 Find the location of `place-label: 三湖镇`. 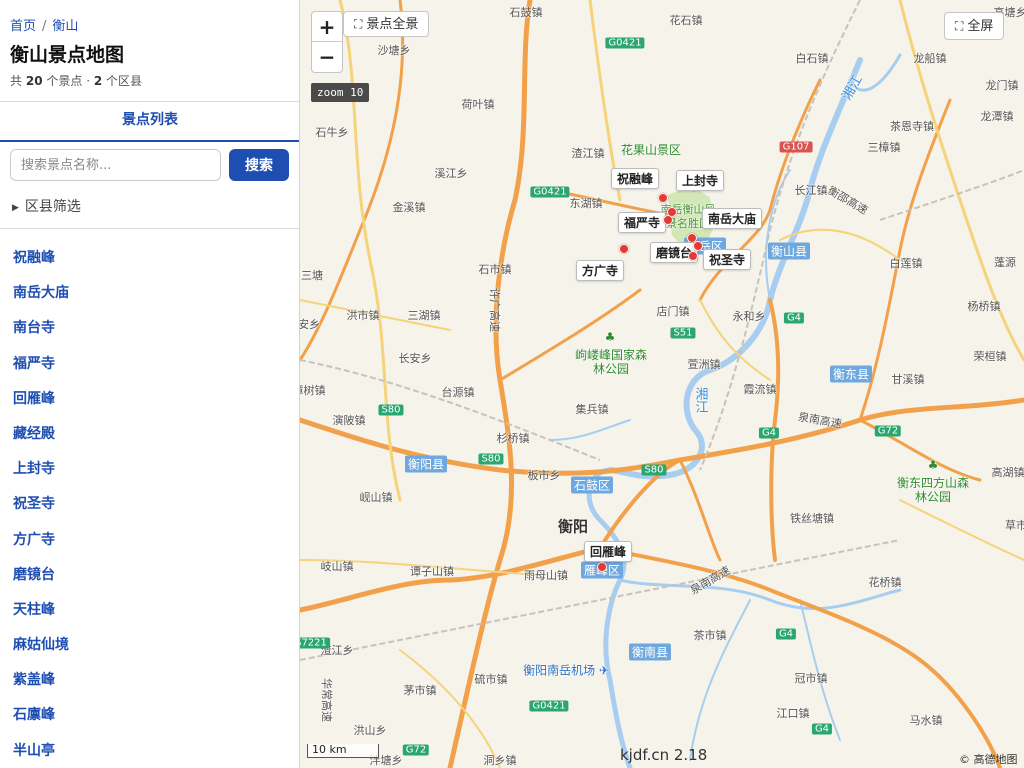

place-label: 三湖镇 is located at coordinates (424, 315).